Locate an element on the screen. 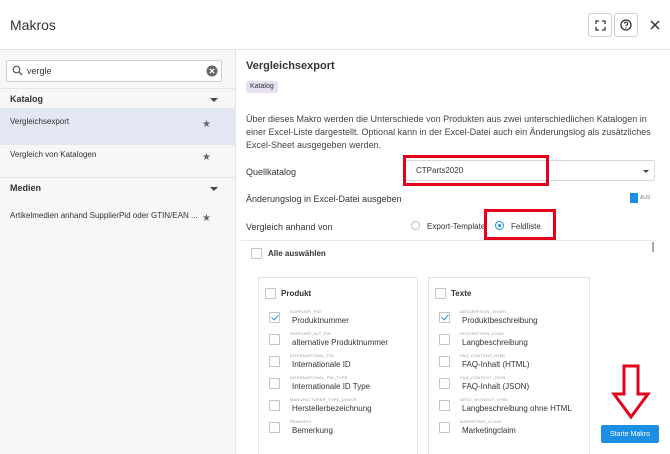 Image resolution: width=670 pixels, height=454 pixels. field-key: INTERNATIONAL_PID is located at coordinates (312, 355).